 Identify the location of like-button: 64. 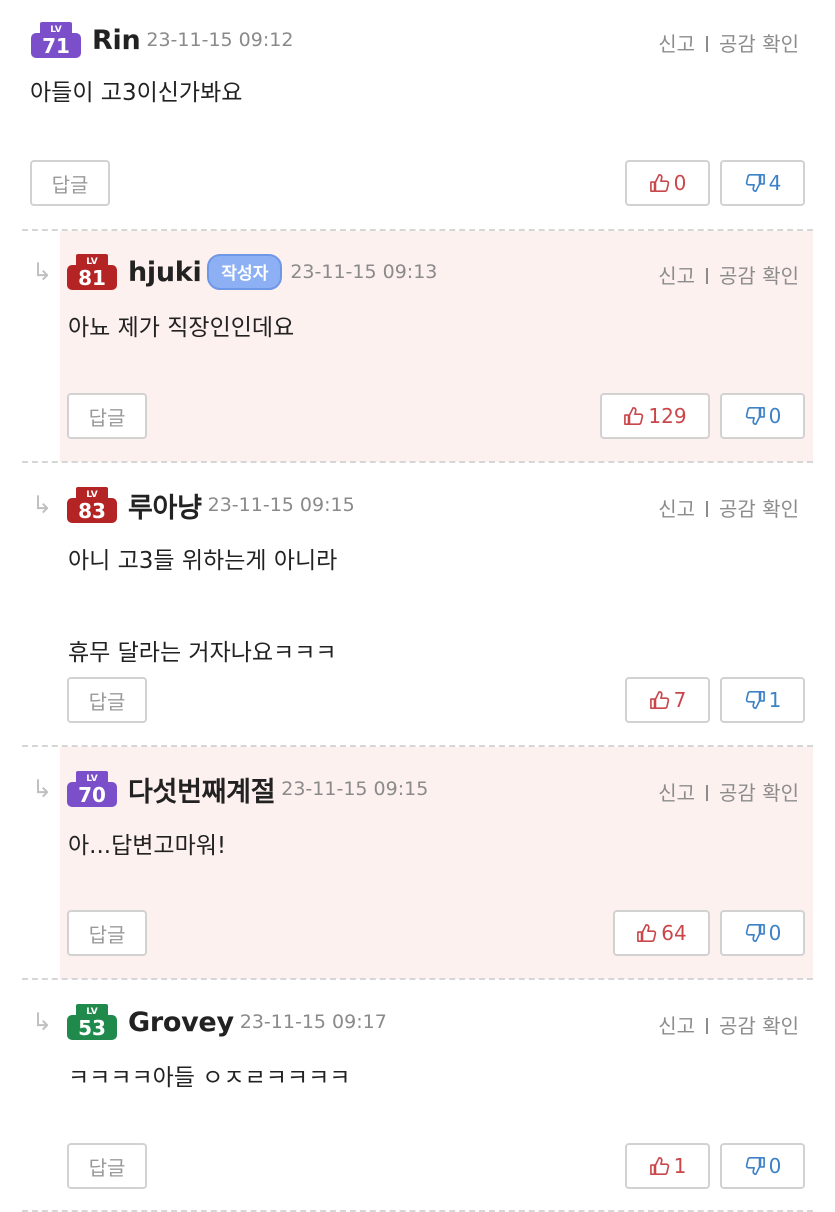
(661, 933).